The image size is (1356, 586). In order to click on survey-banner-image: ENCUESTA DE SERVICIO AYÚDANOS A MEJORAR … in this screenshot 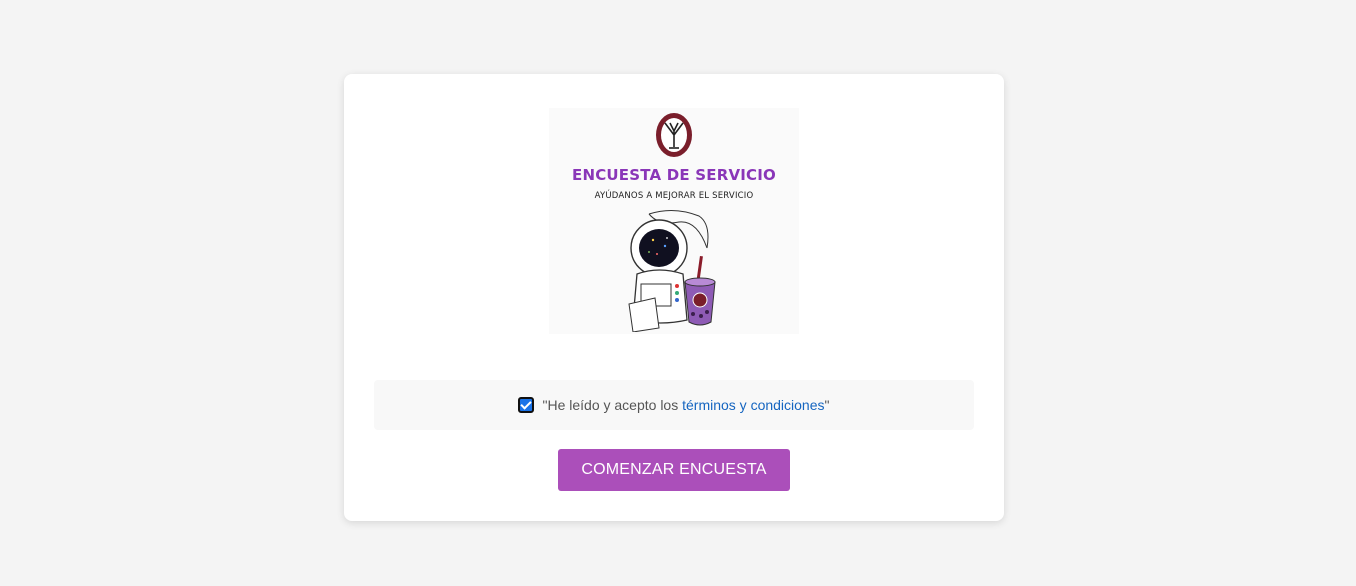, I will do `click(674, 221)`.